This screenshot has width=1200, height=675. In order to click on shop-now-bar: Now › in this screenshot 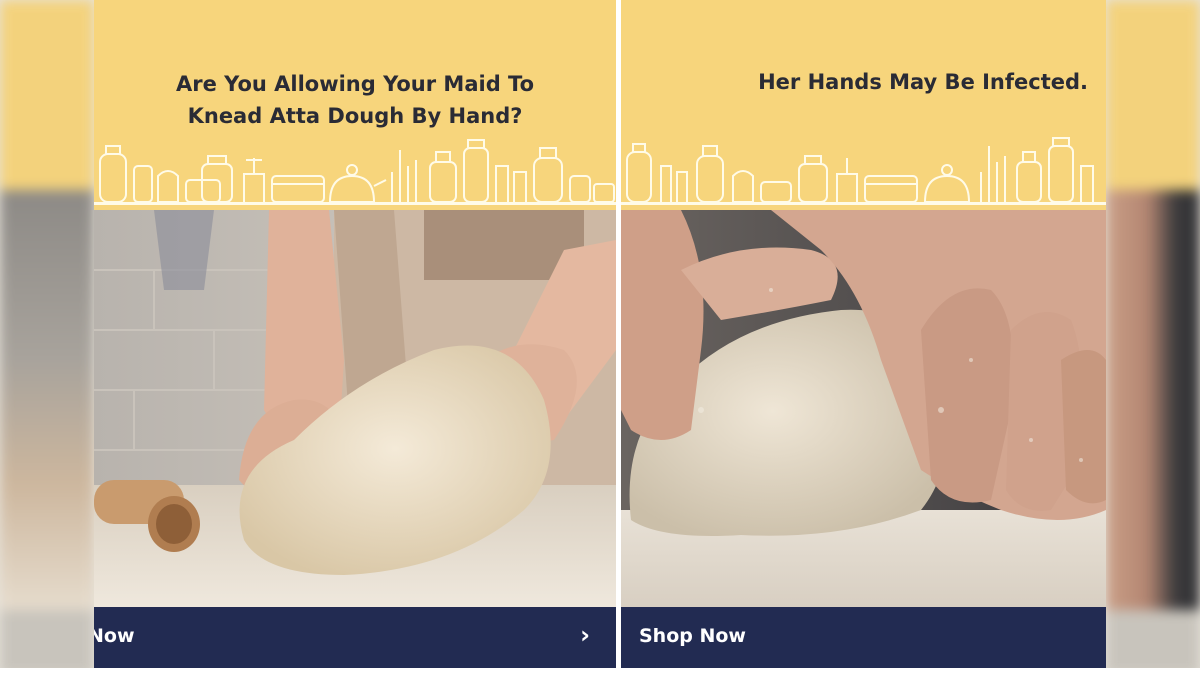, I will do `click(355, 637)`.